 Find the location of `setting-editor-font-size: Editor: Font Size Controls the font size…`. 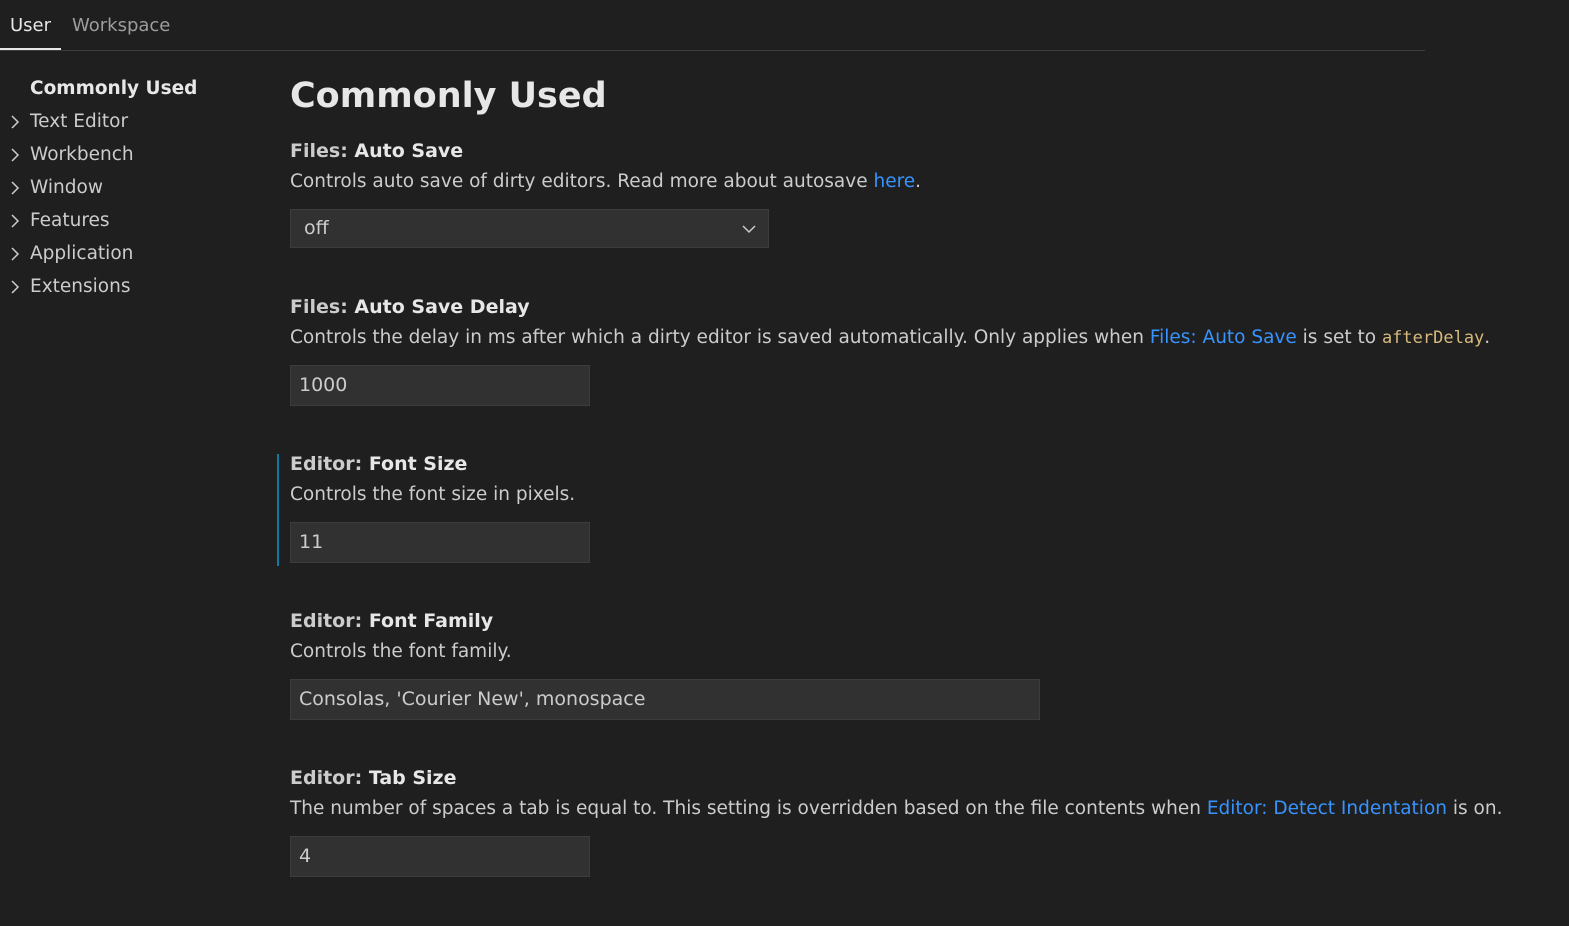

setting-editor-font-size: Editor: Font Size Controls the font size… is located at coordinates (860, 507).